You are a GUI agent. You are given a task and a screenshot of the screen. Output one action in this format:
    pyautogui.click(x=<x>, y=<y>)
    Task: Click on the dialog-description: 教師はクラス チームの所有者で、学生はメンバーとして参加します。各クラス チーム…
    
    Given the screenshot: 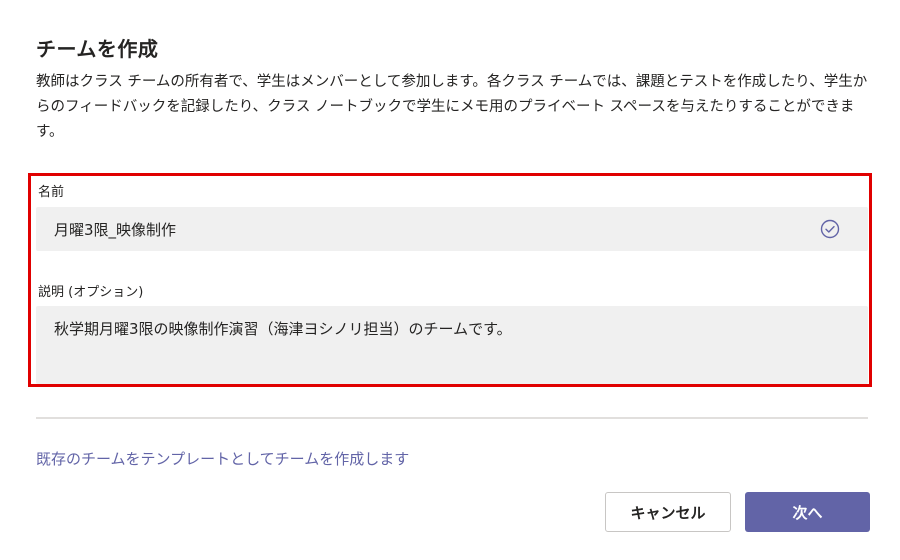 What is the action you would take?
    pyautogui.click(x=452, y=107)
    